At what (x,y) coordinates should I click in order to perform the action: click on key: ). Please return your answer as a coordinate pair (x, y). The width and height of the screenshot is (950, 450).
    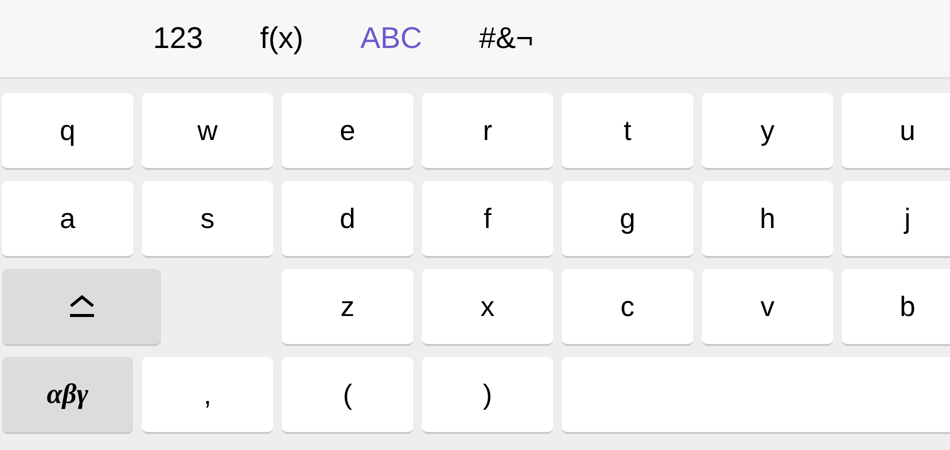
    Looking at the image, I should click on (487, 395).